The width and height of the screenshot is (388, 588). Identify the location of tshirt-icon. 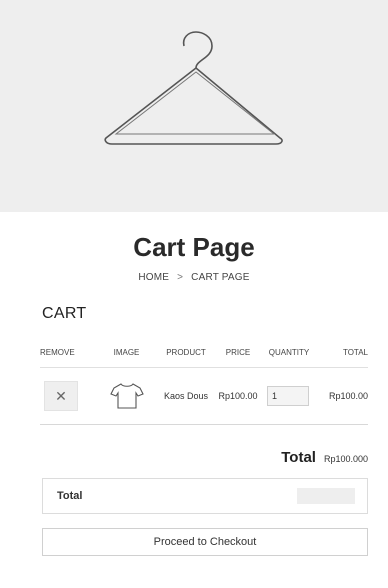
(126, 396).